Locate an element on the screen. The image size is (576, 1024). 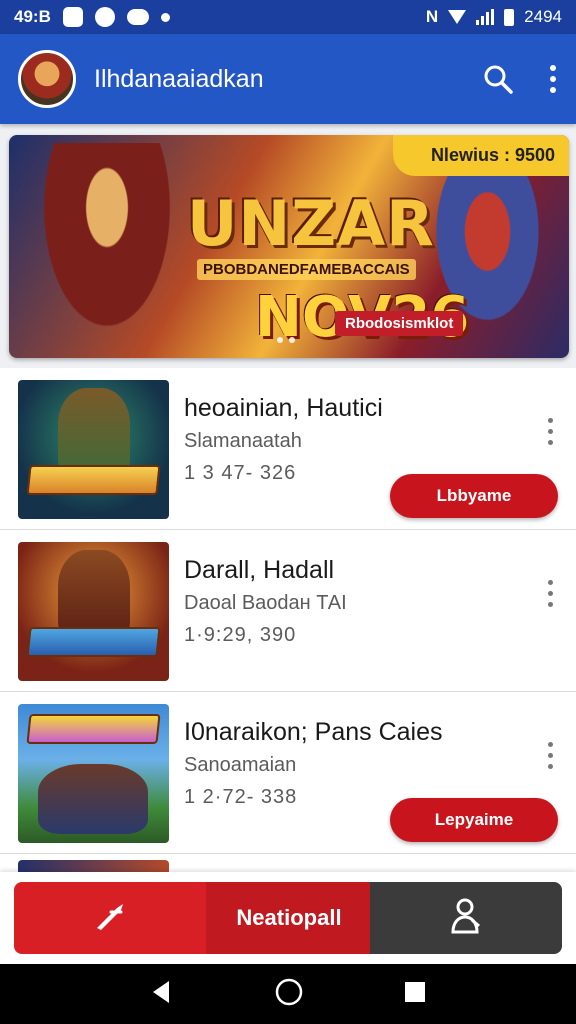
item-title: I0naraikon; Pans Caies is located at coordinates (313, 732).